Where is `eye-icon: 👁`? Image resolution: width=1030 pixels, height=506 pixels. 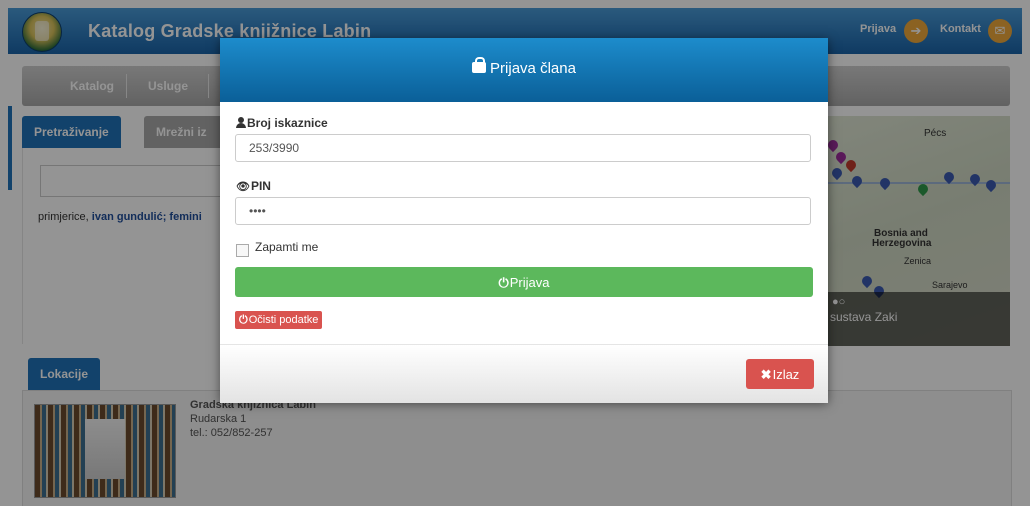
eye-icon: 👁 is located at coordinates (243, 187).